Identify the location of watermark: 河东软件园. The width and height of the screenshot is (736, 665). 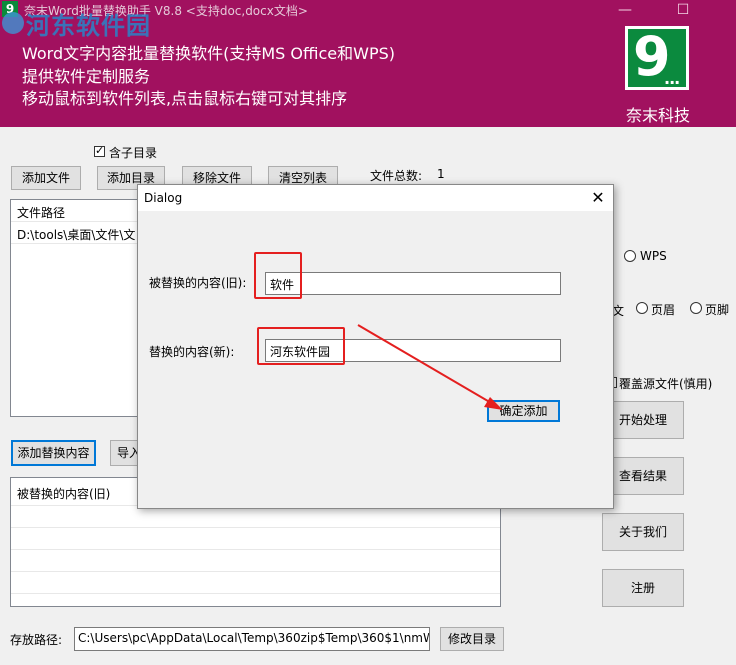
(88, 25).